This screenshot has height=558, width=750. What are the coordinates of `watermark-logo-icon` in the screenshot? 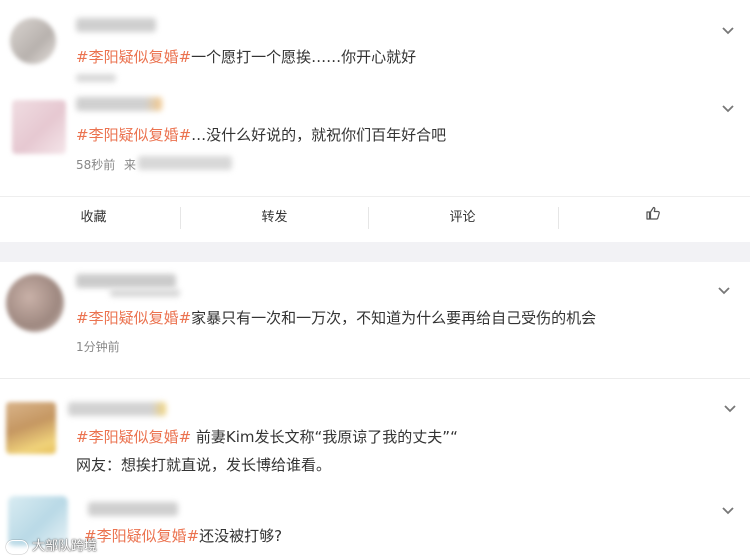 It's located at (17, 546).